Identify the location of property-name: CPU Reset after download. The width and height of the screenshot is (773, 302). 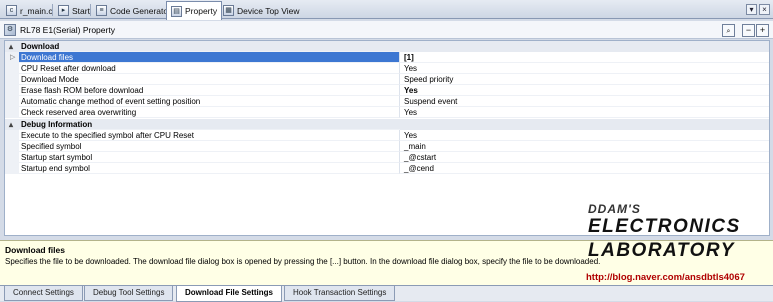
(209, 68).